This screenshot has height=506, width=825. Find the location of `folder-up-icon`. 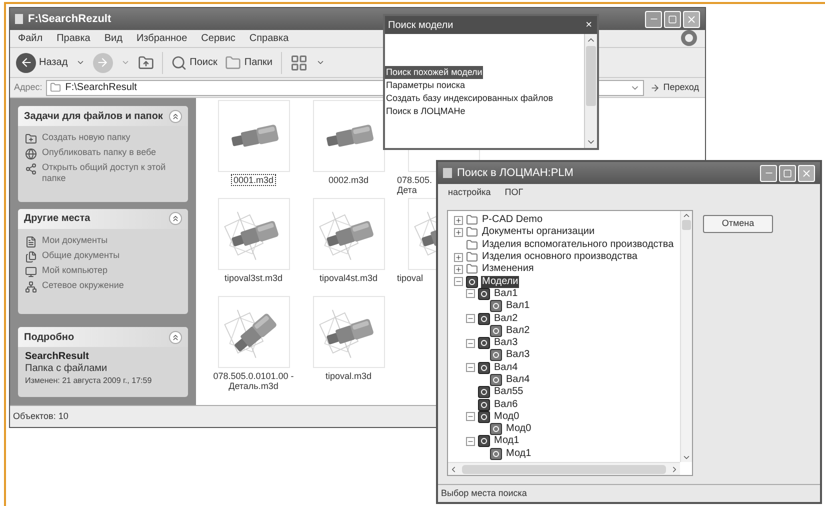

folder-up-icon is located at coordinates (146, 62).